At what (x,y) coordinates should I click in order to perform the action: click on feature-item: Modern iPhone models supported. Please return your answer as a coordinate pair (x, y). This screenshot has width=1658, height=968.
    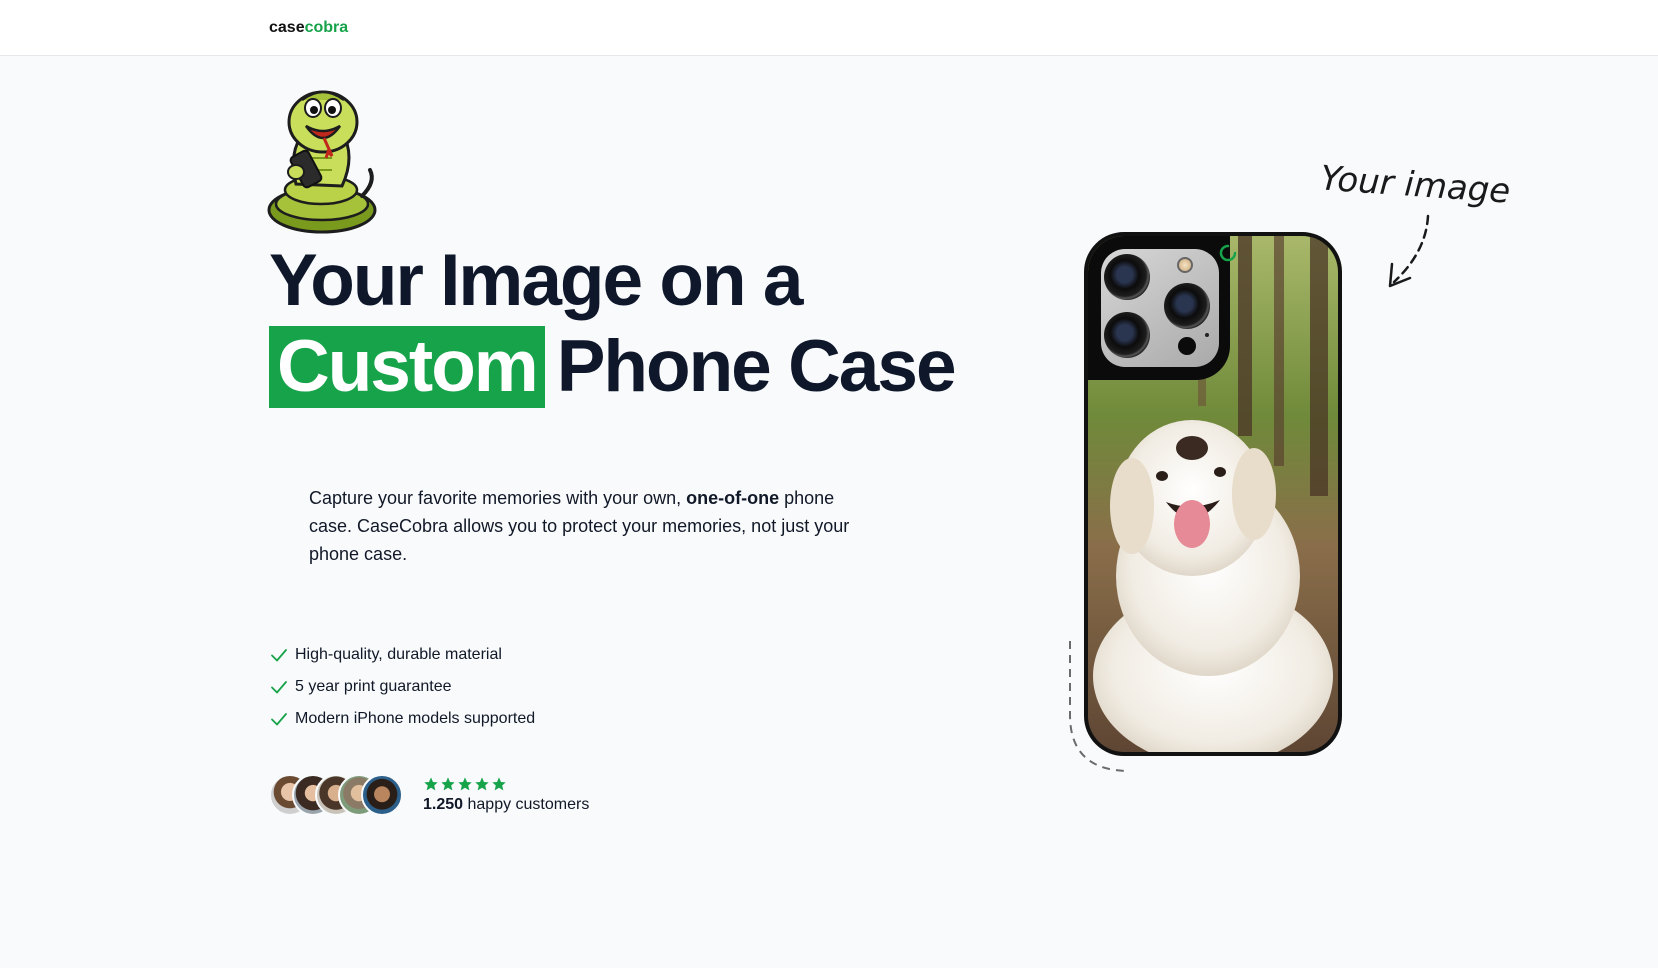
    Looking at the image, I should click on (402, 719).